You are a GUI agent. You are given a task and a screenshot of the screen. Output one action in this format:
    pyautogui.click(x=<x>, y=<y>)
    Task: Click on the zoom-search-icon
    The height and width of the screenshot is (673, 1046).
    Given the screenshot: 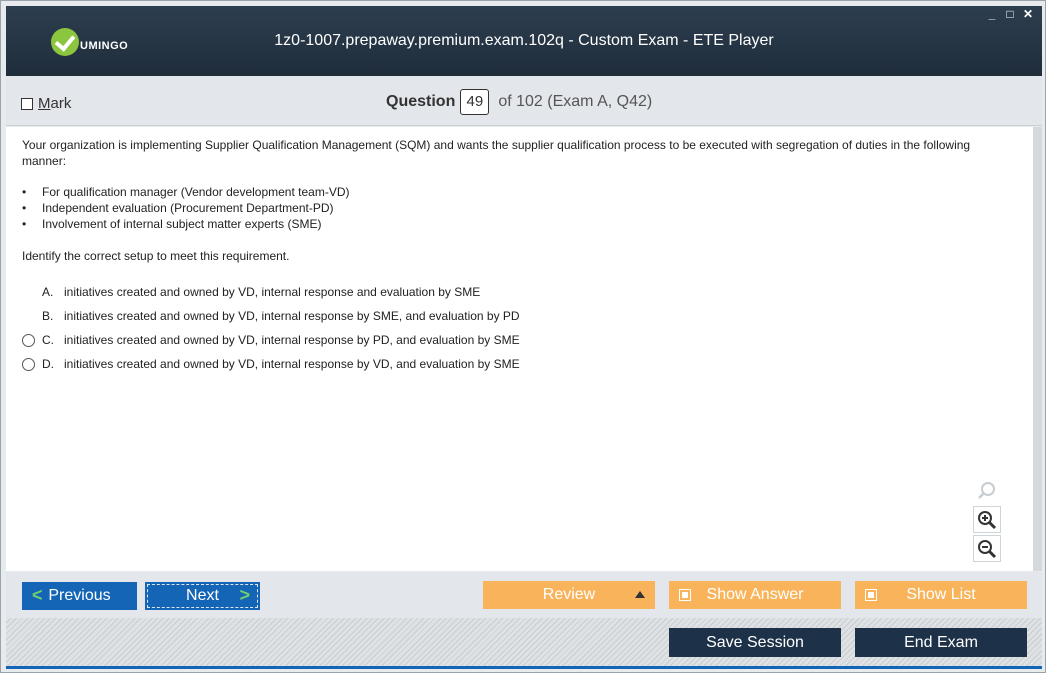 What is the action you would take?
    pyautogui.click(x=987, y=490)
    